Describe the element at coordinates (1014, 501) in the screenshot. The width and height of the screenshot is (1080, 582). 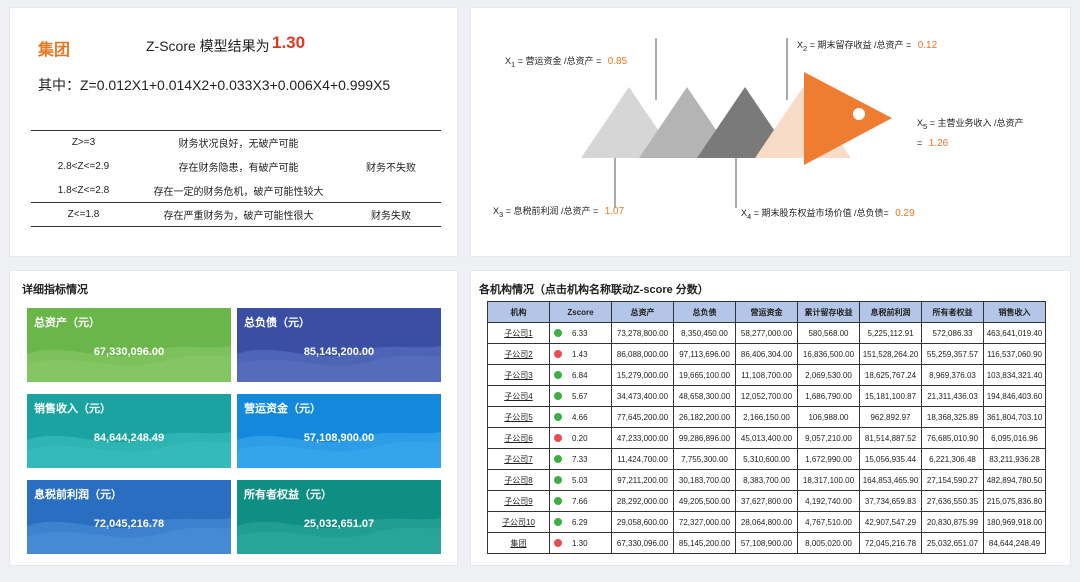
I see `value-cell: 215,075,836.80` at that location.